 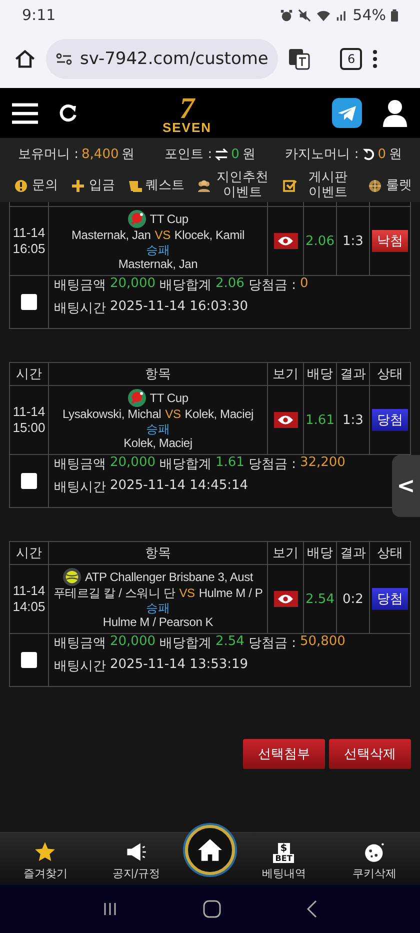 What do you see at coordinates (179, 486) in the screenshot?
I see `bet-time: 2025-11-14 14:45:14` at bounding box center [179, 486].